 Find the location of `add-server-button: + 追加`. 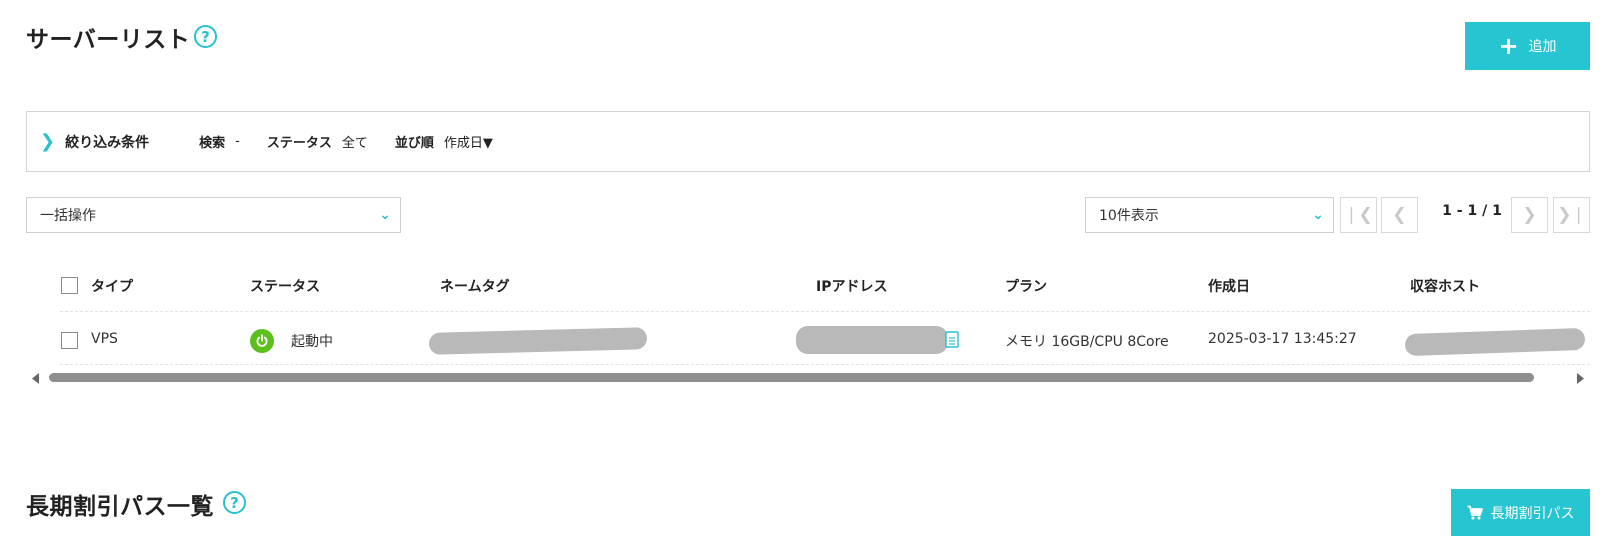

add-server-button: + 追加 is located at coordinates (1527, 46).